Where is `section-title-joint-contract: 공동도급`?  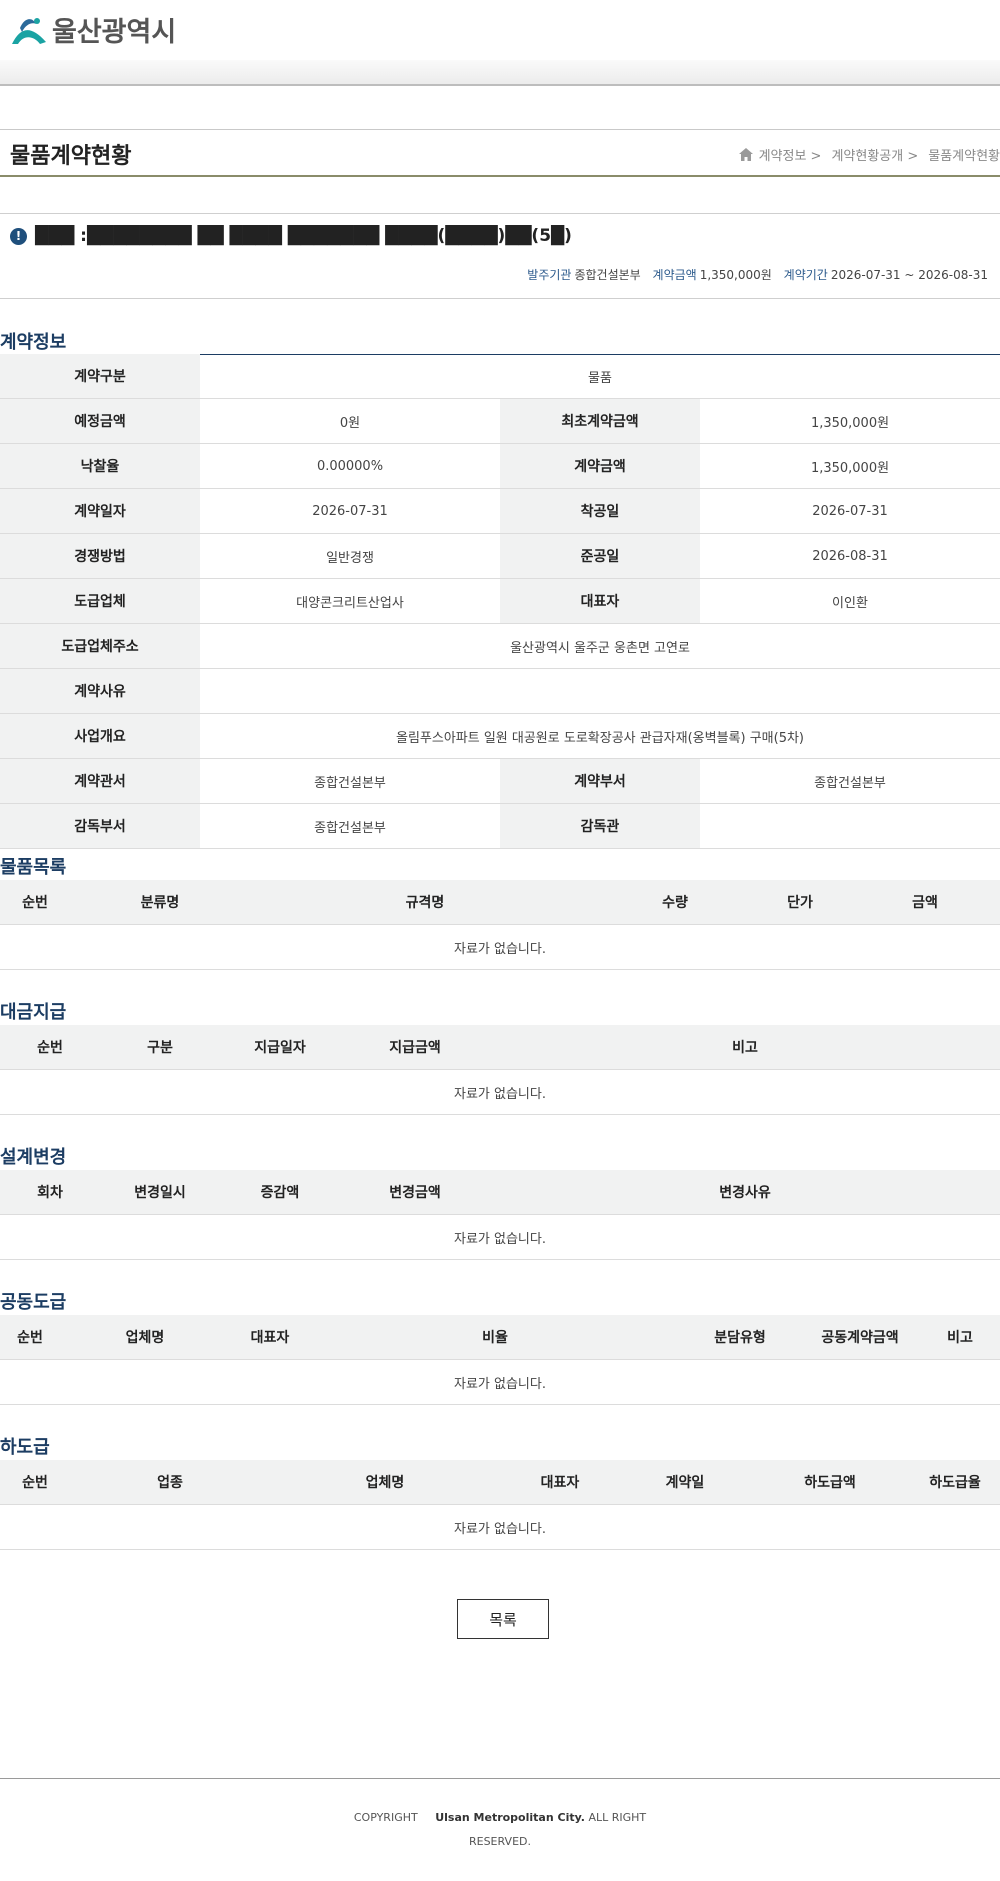 section-title-joint-contract: 공동도급 is located at coordinates (33, 1302).